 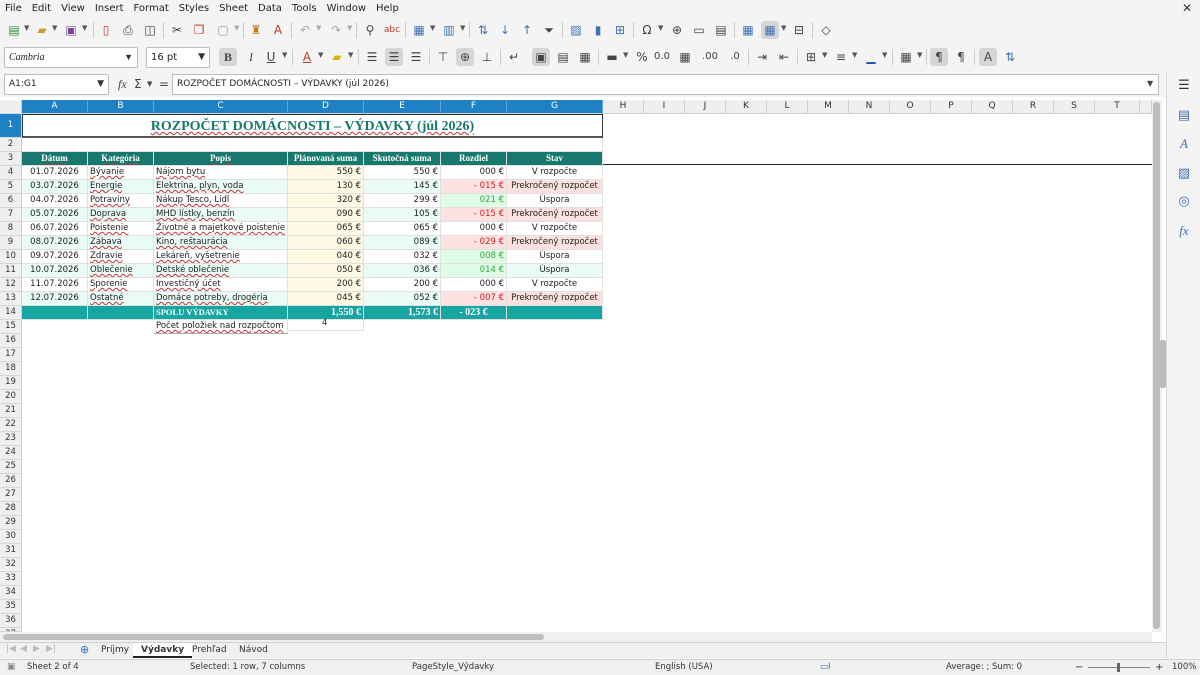 What do you see at coordinates (56, 84) in the screenshot?
I see `name-box: A1:G1 ▼` at bounding box center [56, 84].